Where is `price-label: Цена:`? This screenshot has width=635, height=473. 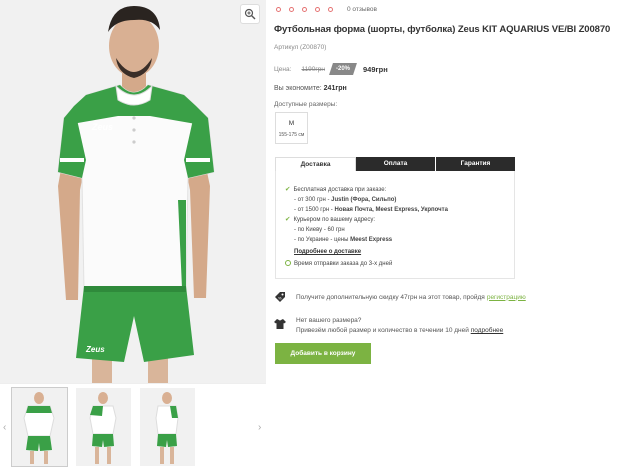
price-label: Цена: is located at coordinates (283, 69).